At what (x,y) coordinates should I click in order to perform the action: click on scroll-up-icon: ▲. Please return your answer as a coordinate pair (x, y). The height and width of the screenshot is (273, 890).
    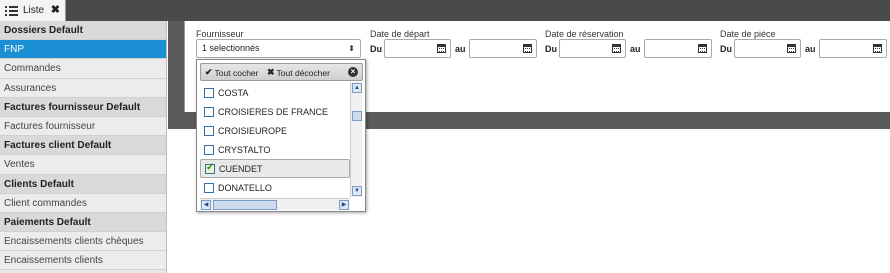
    Looking at the image, I should click on (357, 88).